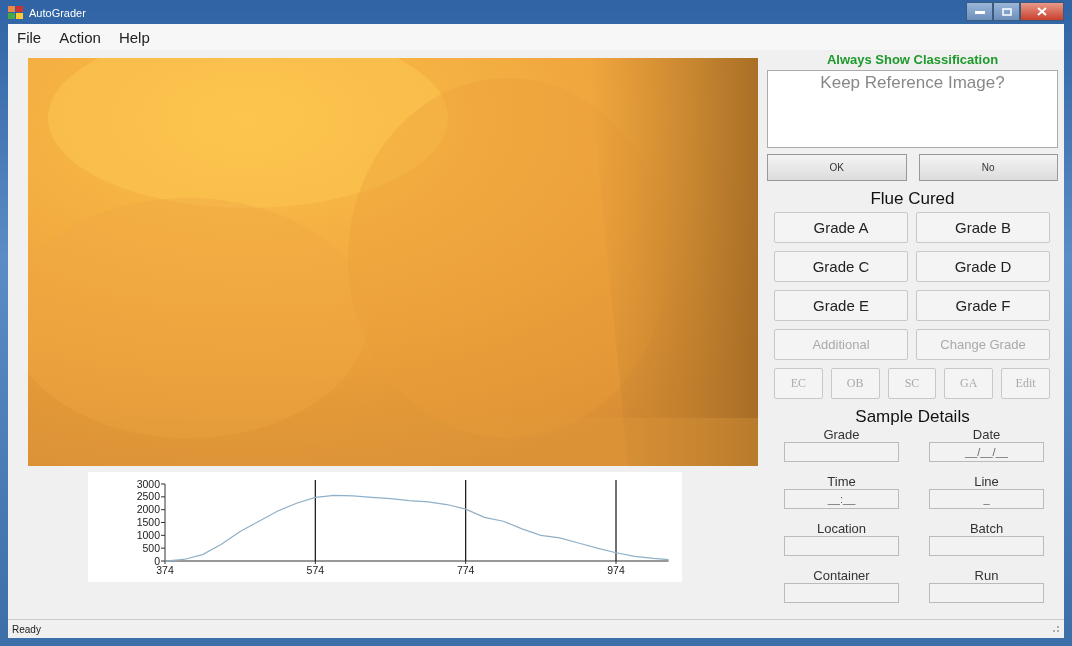  I want to click on status-text: Ready, so click(26, 629).